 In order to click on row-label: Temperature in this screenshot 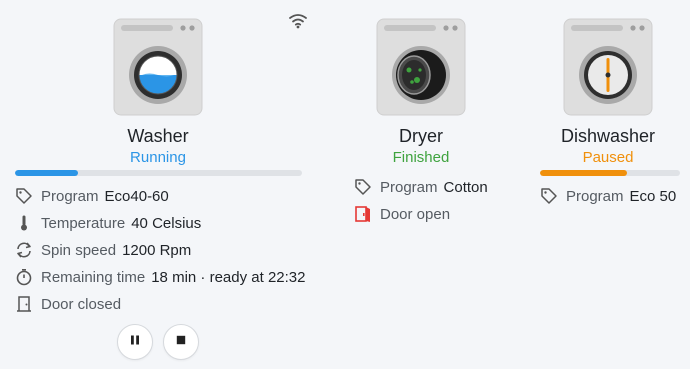, I will do `click(83, 223)`.